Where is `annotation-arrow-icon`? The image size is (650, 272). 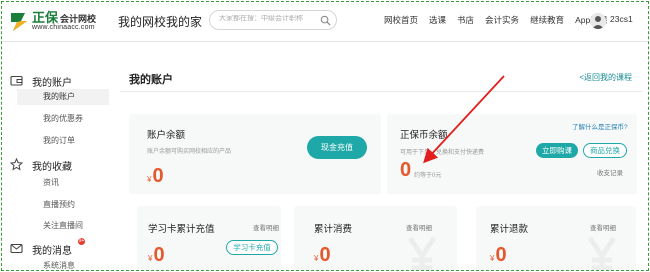
annotation-arrow-icon is located at coordinates (464, 119).